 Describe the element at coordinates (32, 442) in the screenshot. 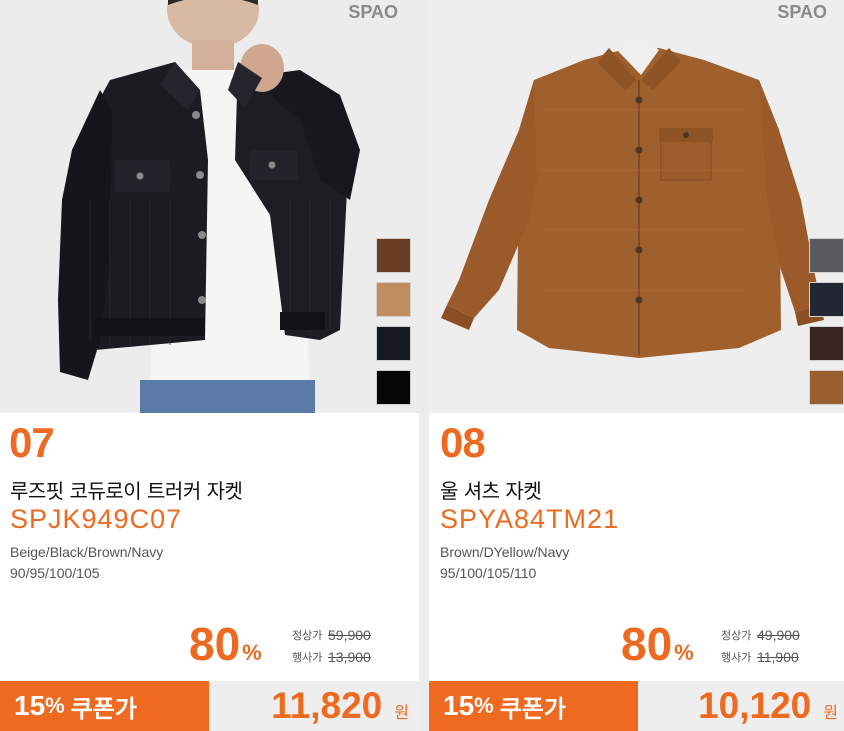

I see `product-number: 07` at that location.